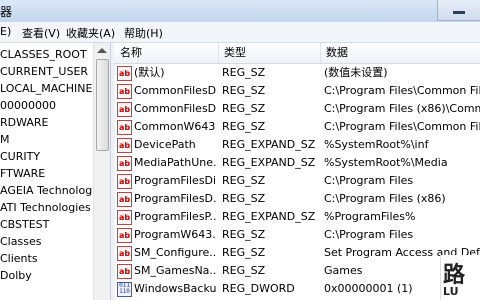  Describe the element at coordinates (45, 207) in the screenshot. I see `tree-item: ATI Technologies` at that location.